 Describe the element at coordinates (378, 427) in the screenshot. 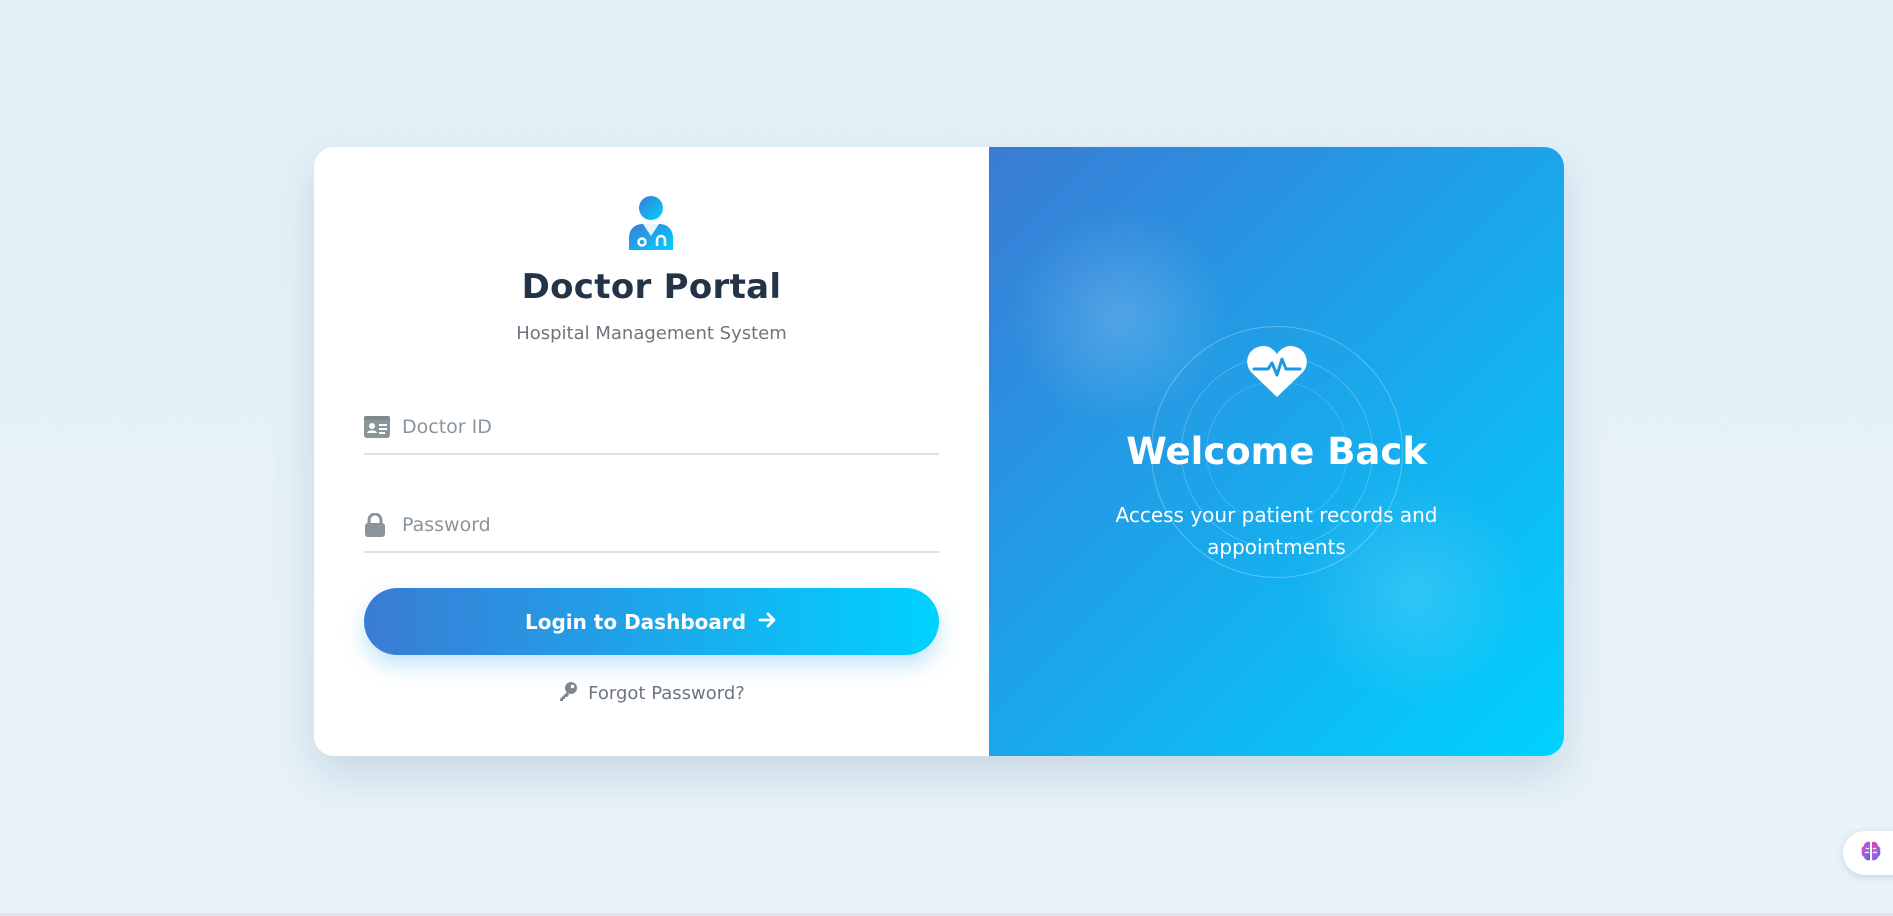

I see `id-card-icon` at that location.